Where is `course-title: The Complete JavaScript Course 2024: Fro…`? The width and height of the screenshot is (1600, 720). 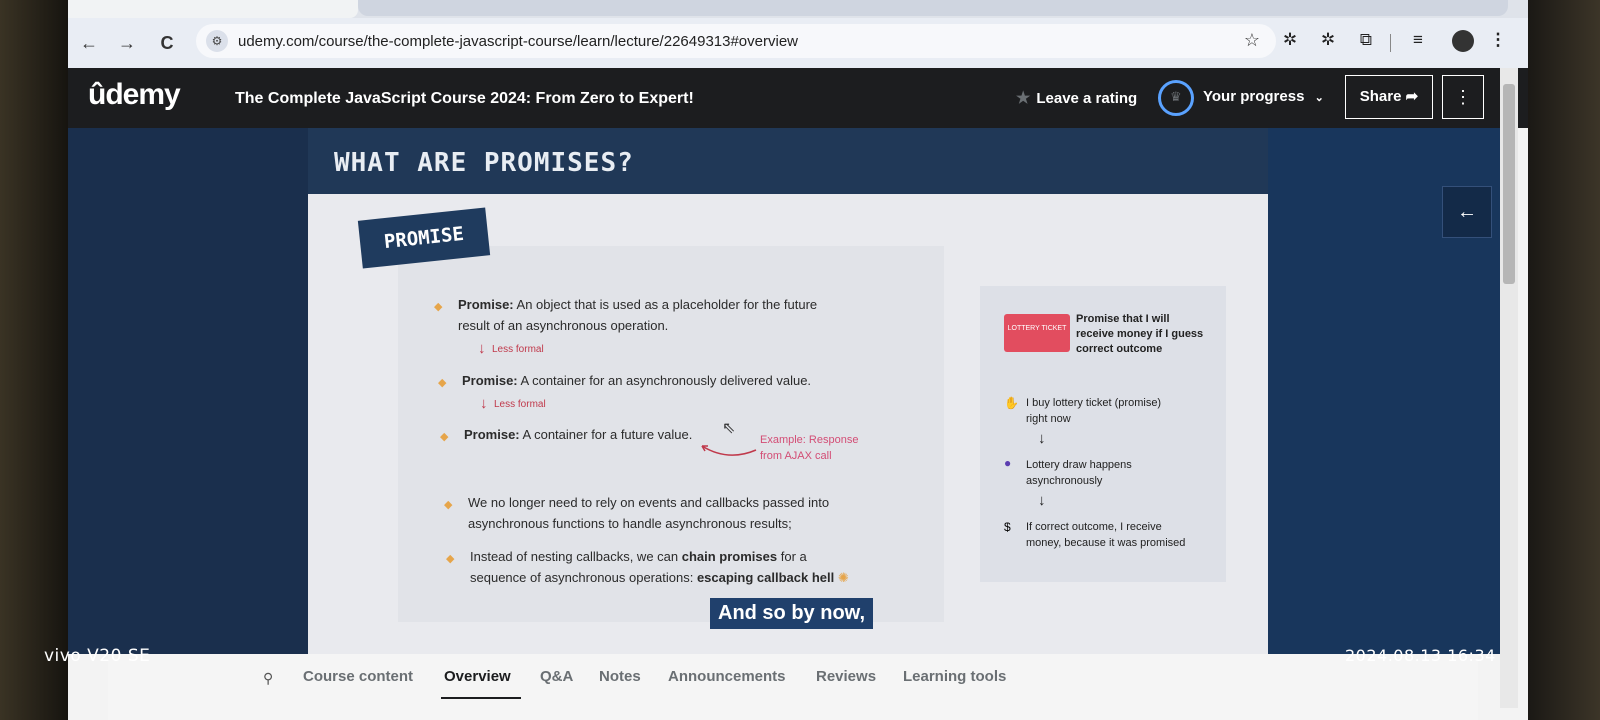 course-title: The Complete JavaScript Course 2024: Fro… is located at coordinates (464, 99).